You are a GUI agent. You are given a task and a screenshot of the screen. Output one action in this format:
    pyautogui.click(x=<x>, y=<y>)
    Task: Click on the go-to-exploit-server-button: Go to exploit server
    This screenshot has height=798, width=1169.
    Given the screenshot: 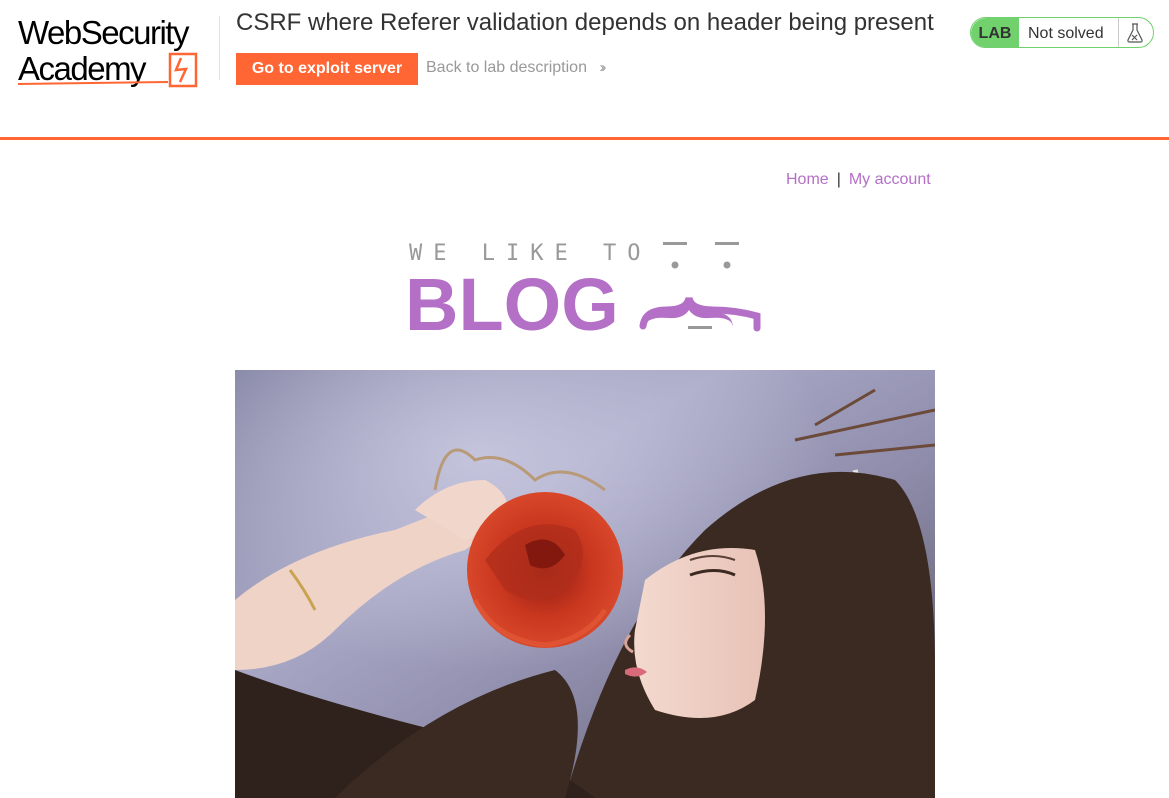 What is the action you would take?
    pyautogui.click(x=327, y=69)
    